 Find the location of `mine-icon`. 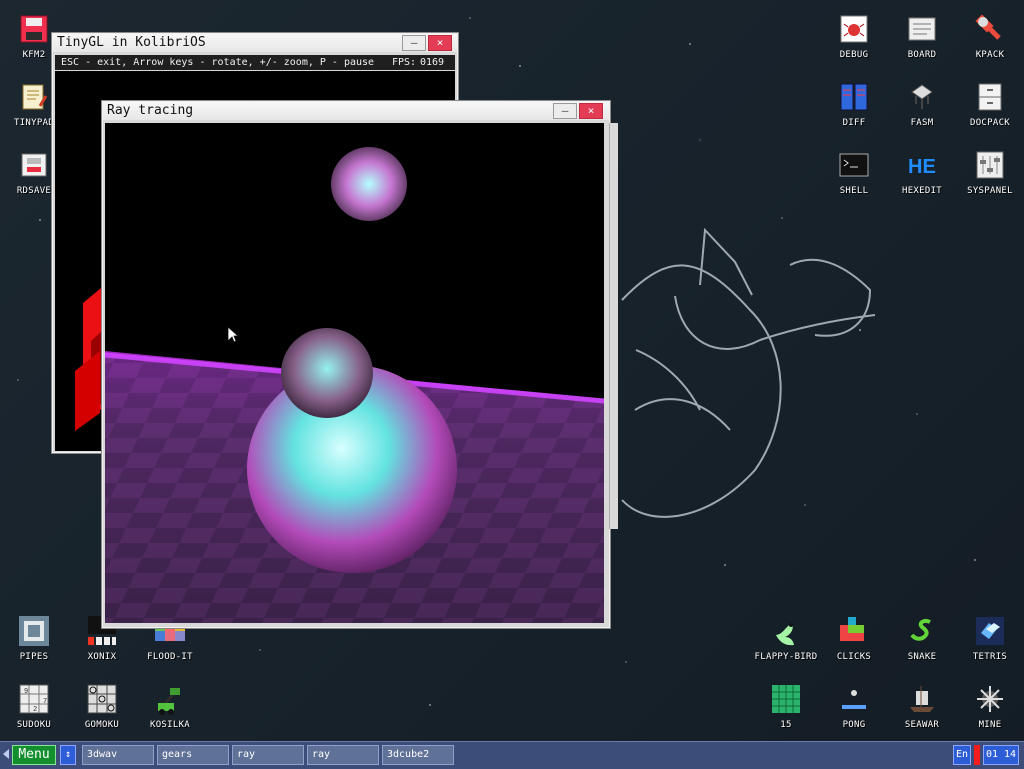

mine-icon is located at coordinates (990, 699).